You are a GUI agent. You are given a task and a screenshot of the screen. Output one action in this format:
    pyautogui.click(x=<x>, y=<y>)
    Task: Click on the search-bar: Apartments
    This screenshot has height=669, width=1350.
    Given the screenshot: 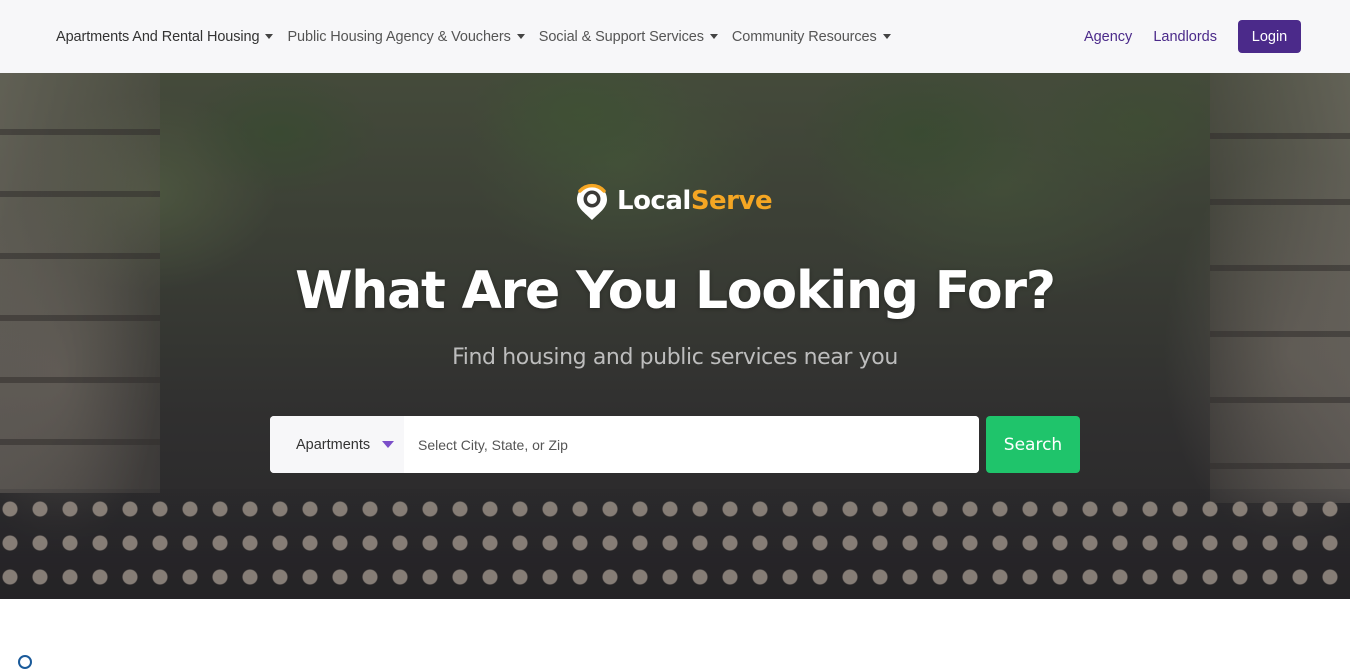 What is the action you would take?
    pyautogui.click(x=624, y=444)
    